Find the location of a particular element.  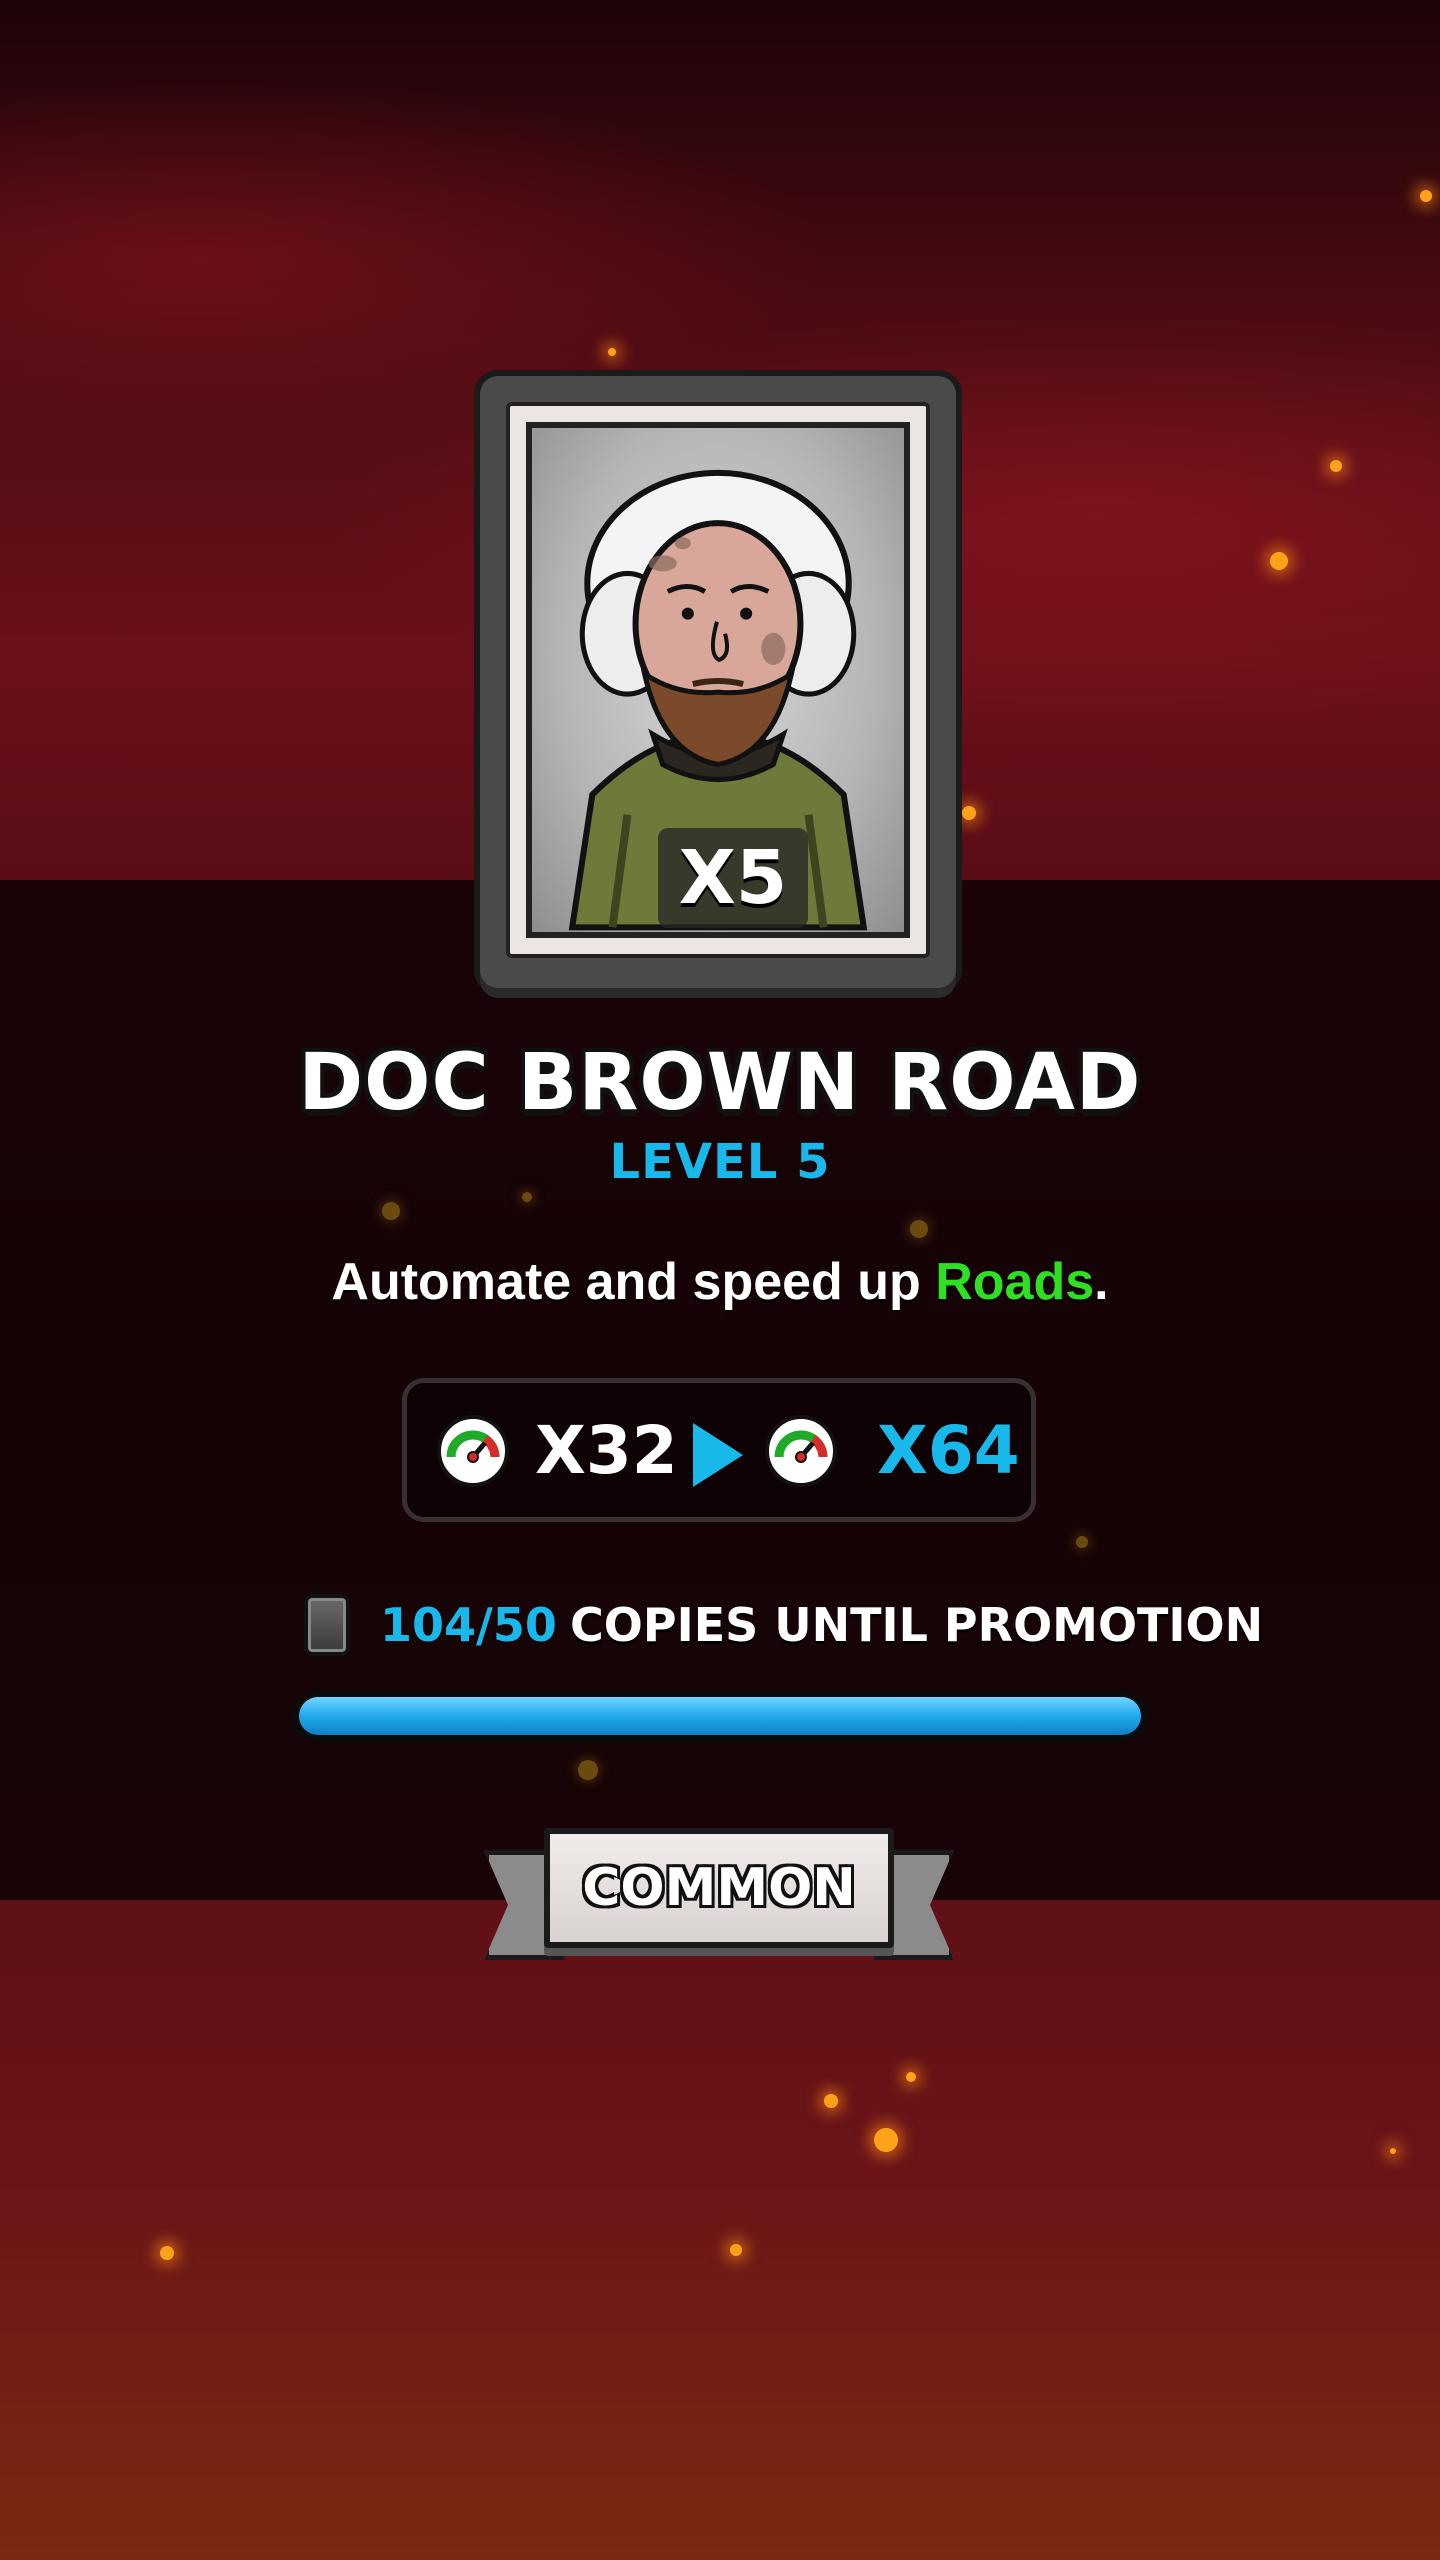

banner-ribbon: COMMON is located at coordinates (719, 1888).